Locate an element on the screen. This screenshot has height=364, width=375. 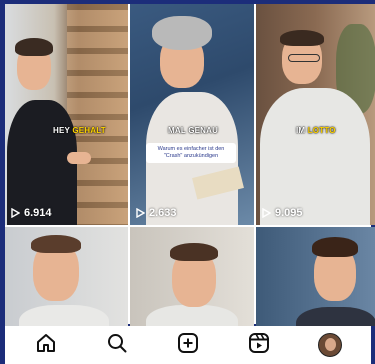
create-icon is located at coordinates (188, 345).